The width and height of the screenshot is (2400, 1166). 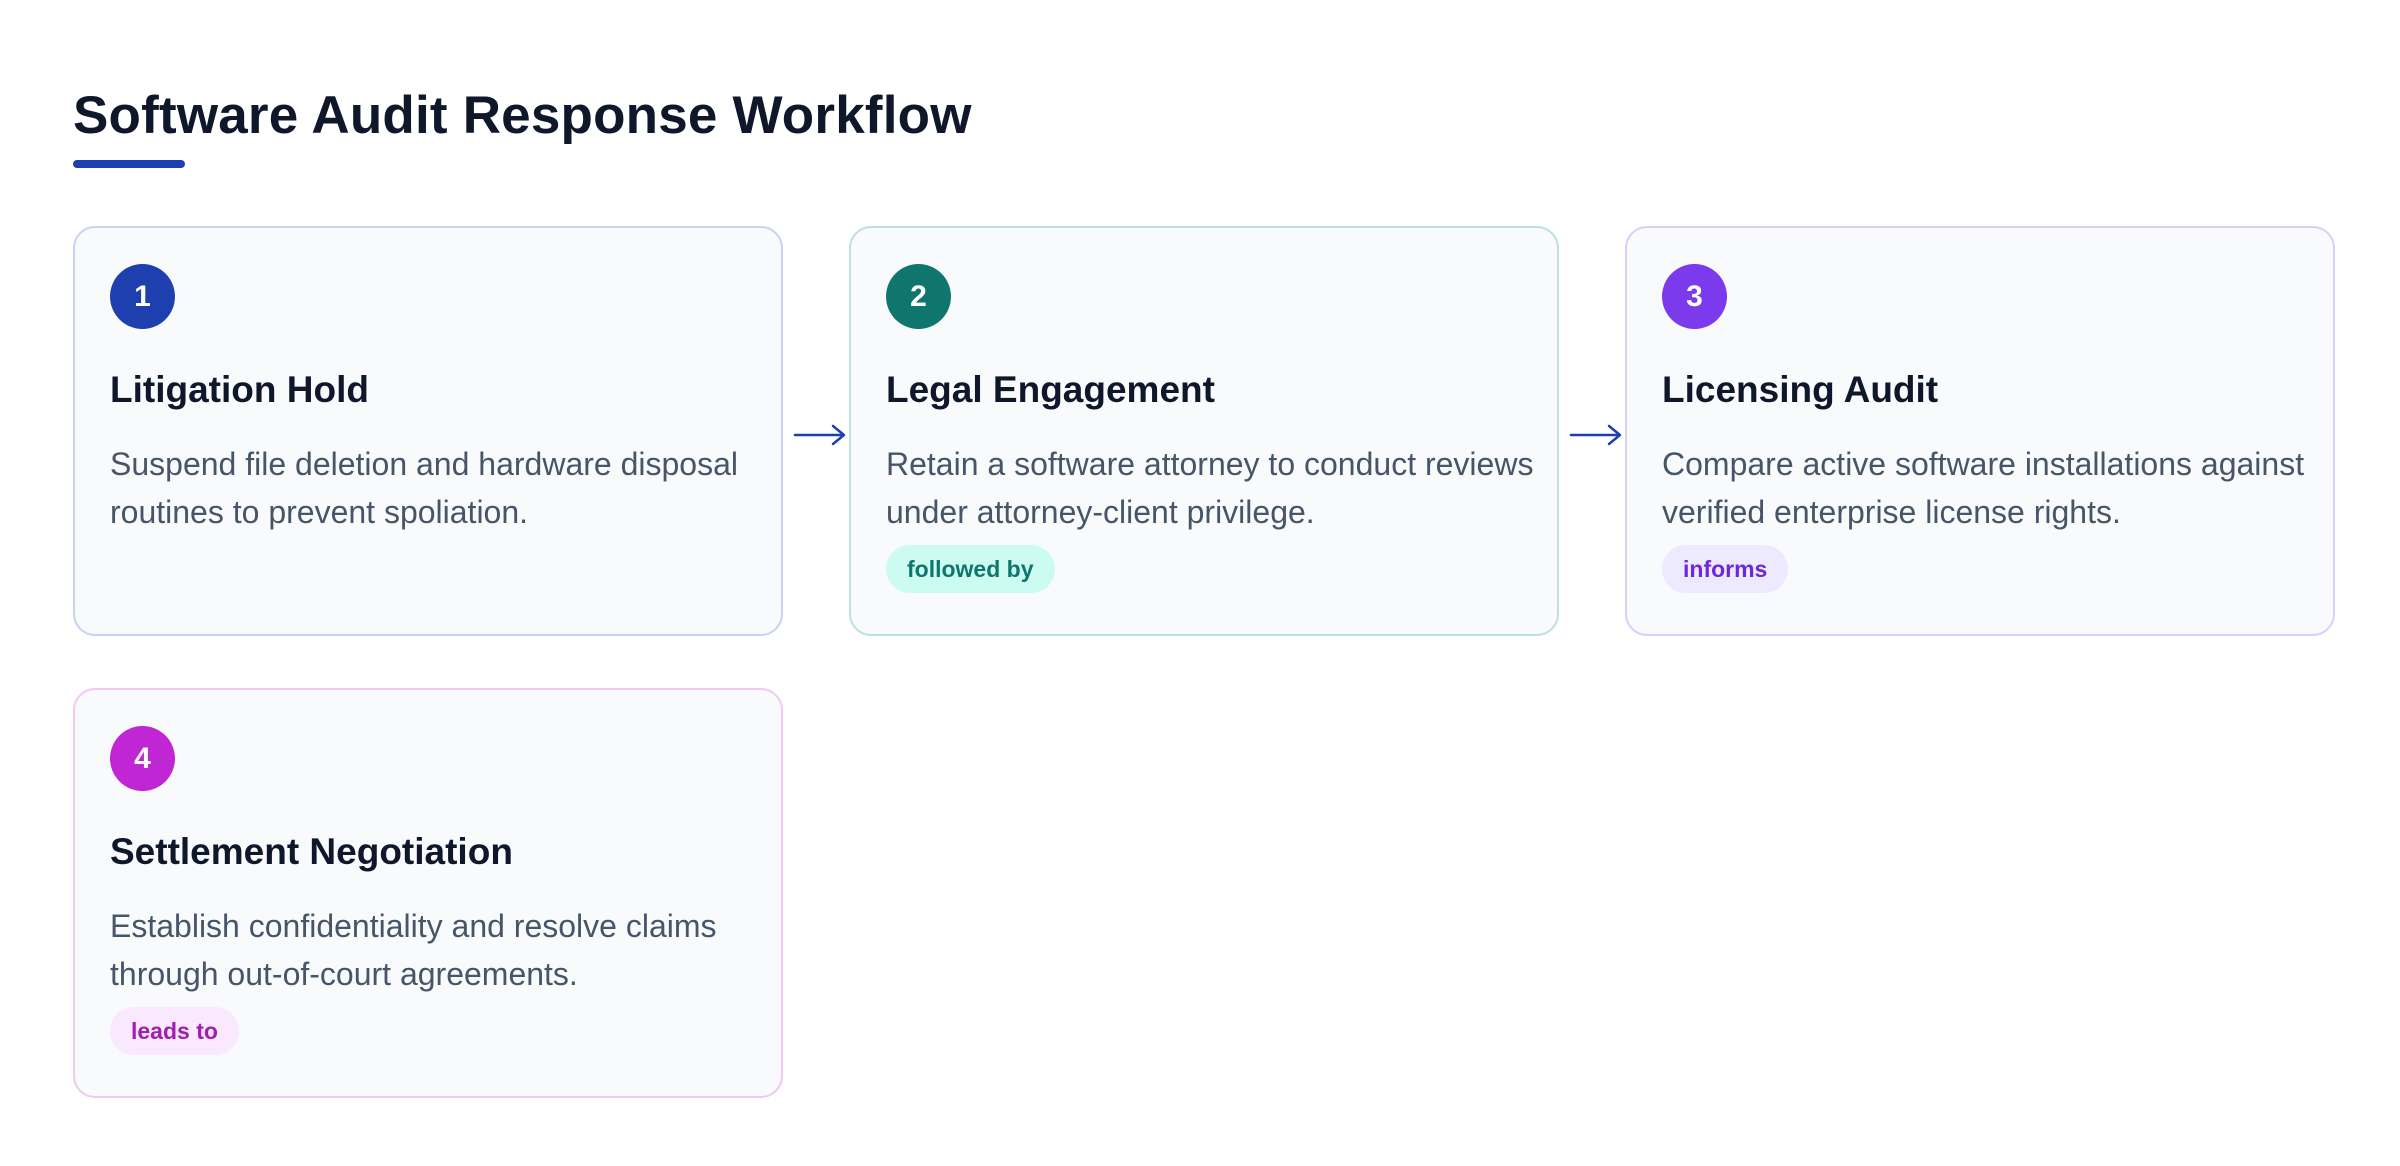 I want to click on step-title: Licensing Audit, so click(x=1800, y=389).